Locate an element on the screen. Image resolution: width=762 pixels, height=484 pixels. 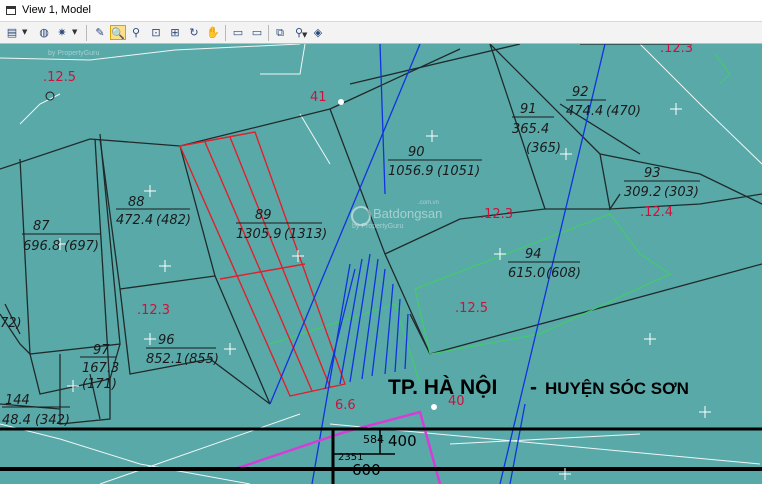
parcel-area: 615.0 is located at coordinates (526, 273).